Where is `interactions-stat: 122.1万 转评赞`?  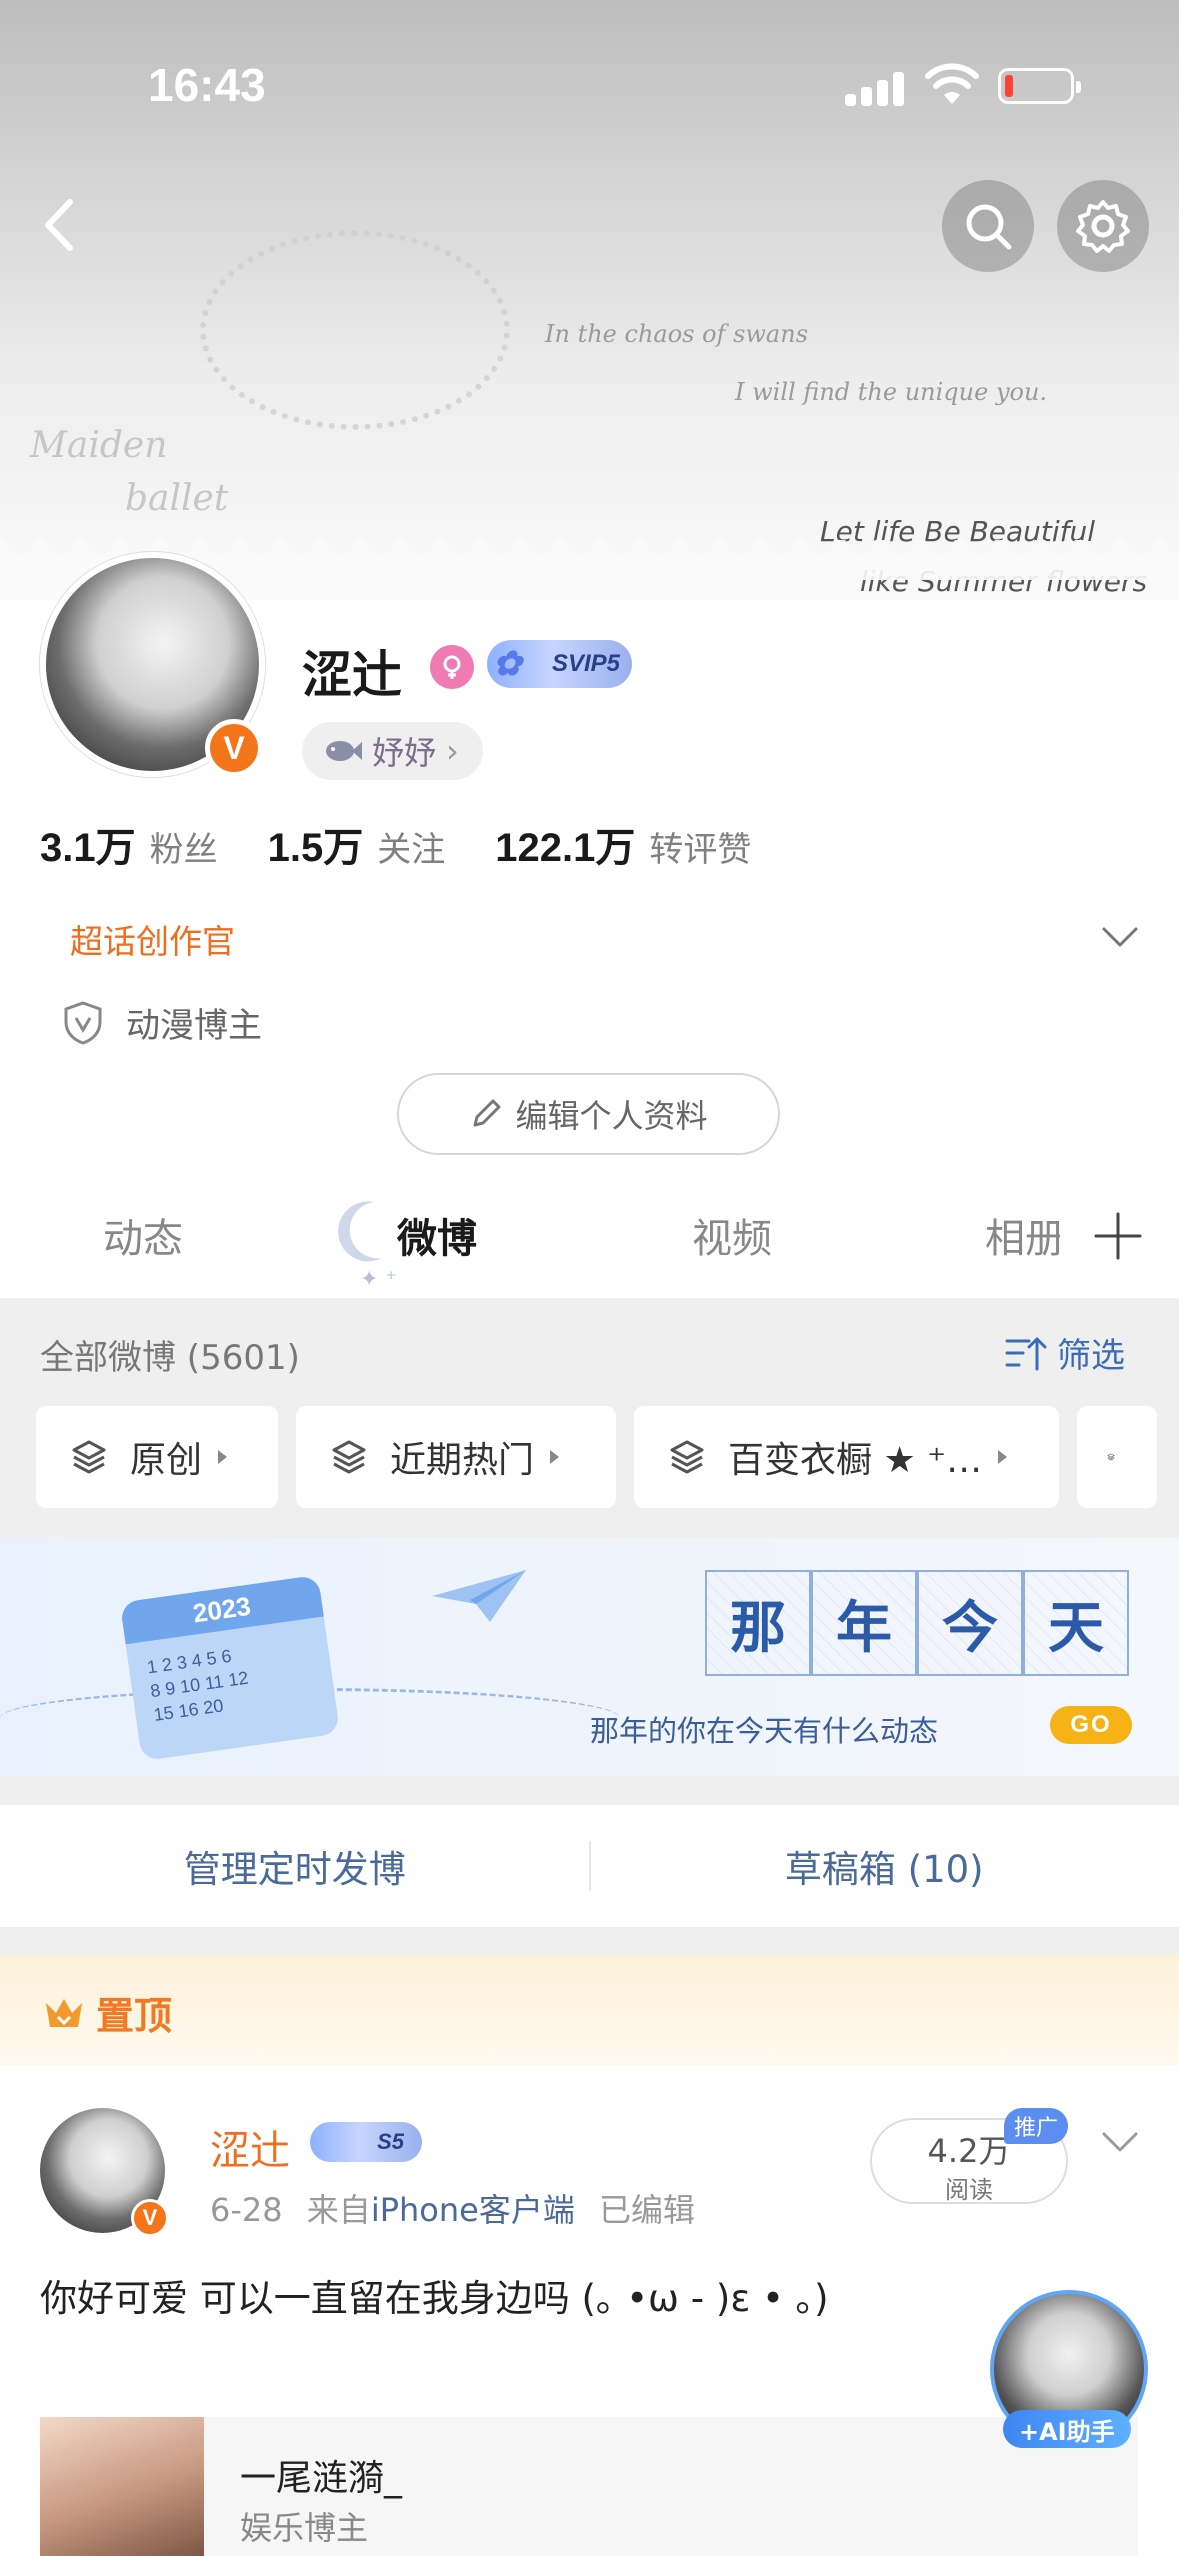 interactions-stat: 122.1万 转评赞 is located at coordinates (623, 844).